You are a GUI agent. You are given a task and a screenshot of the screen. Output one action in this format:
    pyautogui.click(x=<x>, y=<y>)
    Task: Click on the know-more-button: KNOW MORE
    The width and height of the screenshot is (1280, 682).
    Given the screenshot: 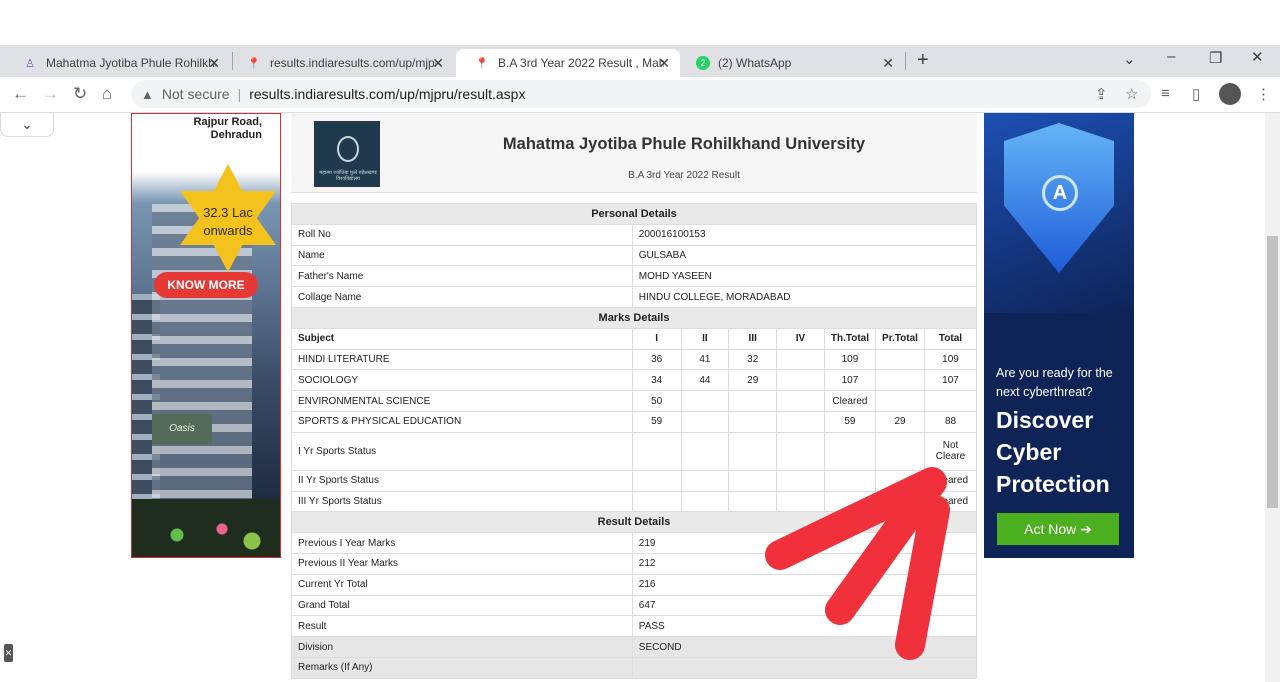 What is the action you would take?
    pyautogui.click(x=206, y=285)
    